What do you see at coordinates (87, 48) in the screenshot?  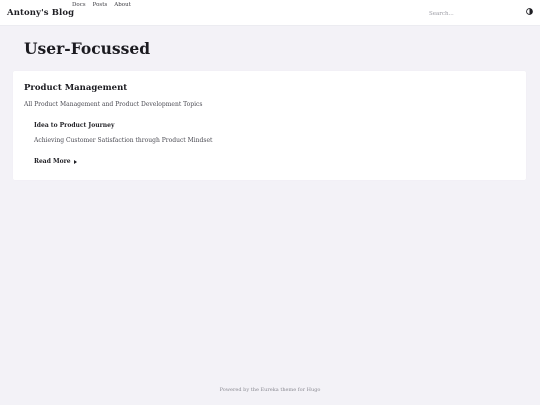 I see `page-title: User-Focussed` at bounding box center [87, 48].